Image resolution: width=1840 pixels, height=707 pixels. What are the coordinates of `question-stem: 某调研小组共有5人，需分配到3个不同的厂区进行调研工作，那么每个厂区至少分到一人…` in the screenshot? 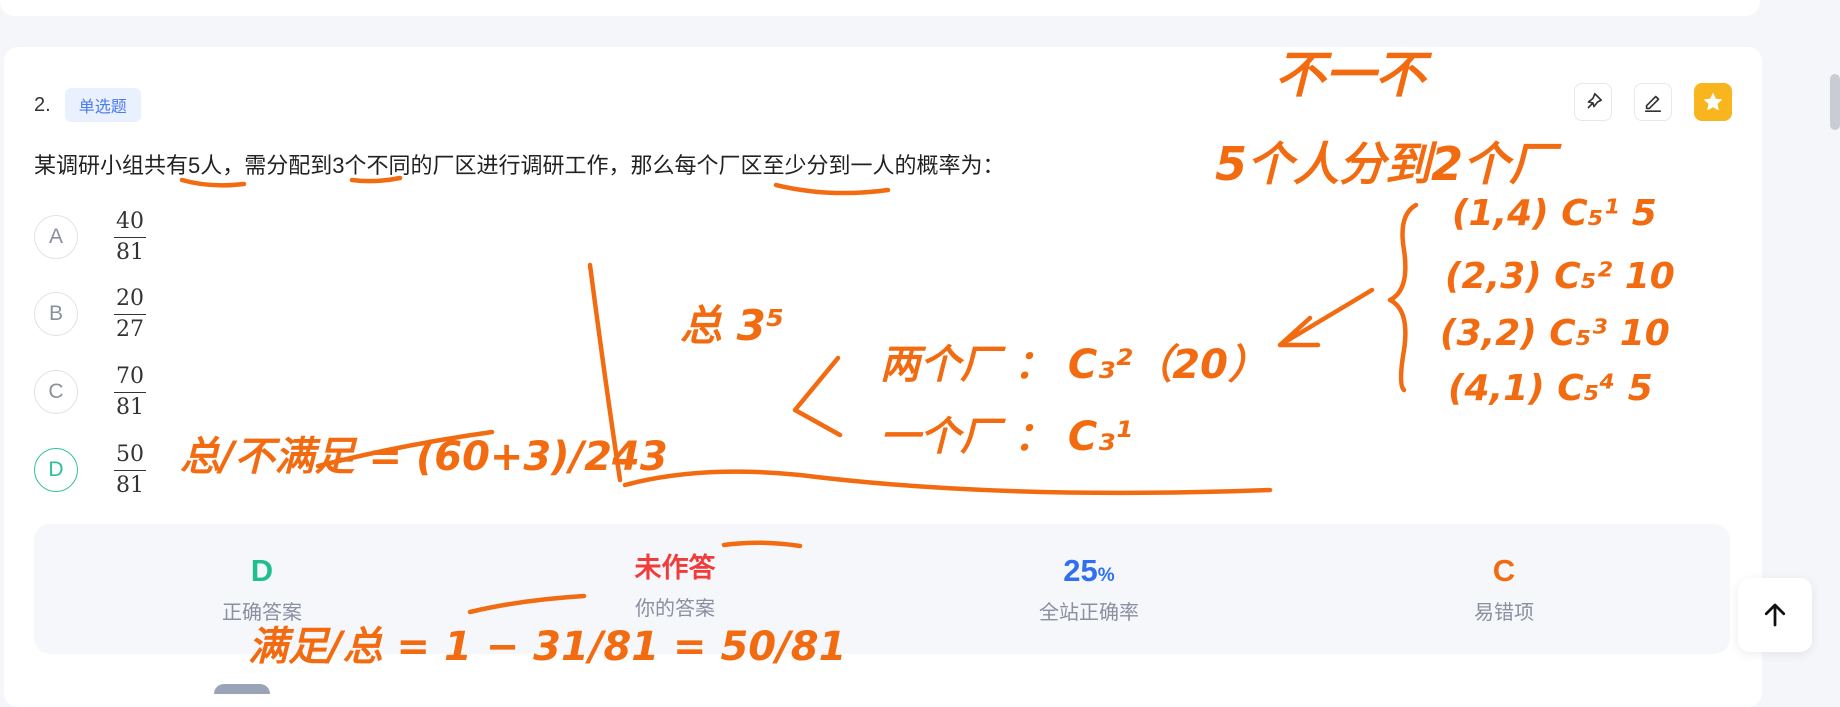 It's located at (519, 165).